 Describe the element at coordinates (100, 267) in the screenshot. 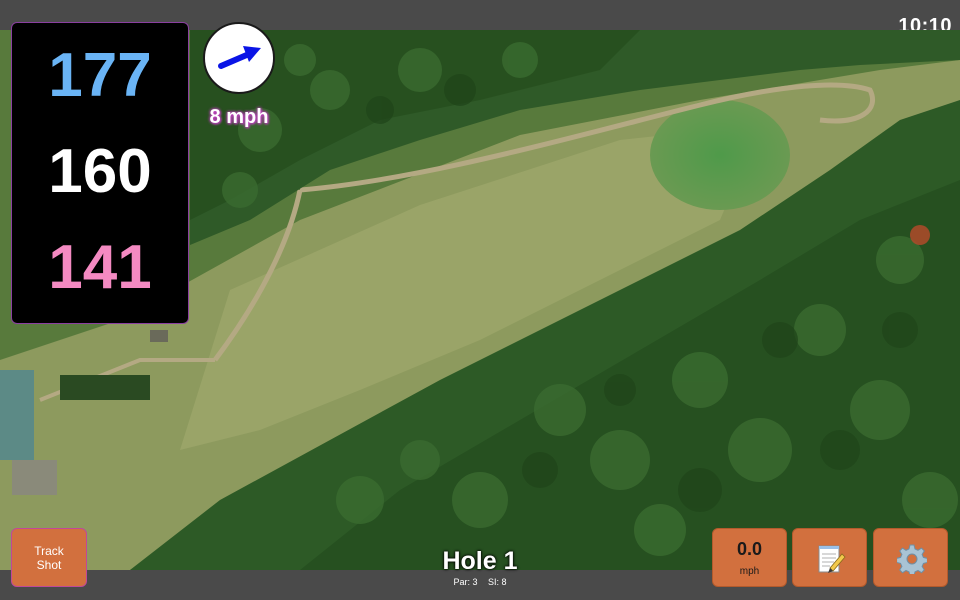

I see `distance-front: 141` at that location.